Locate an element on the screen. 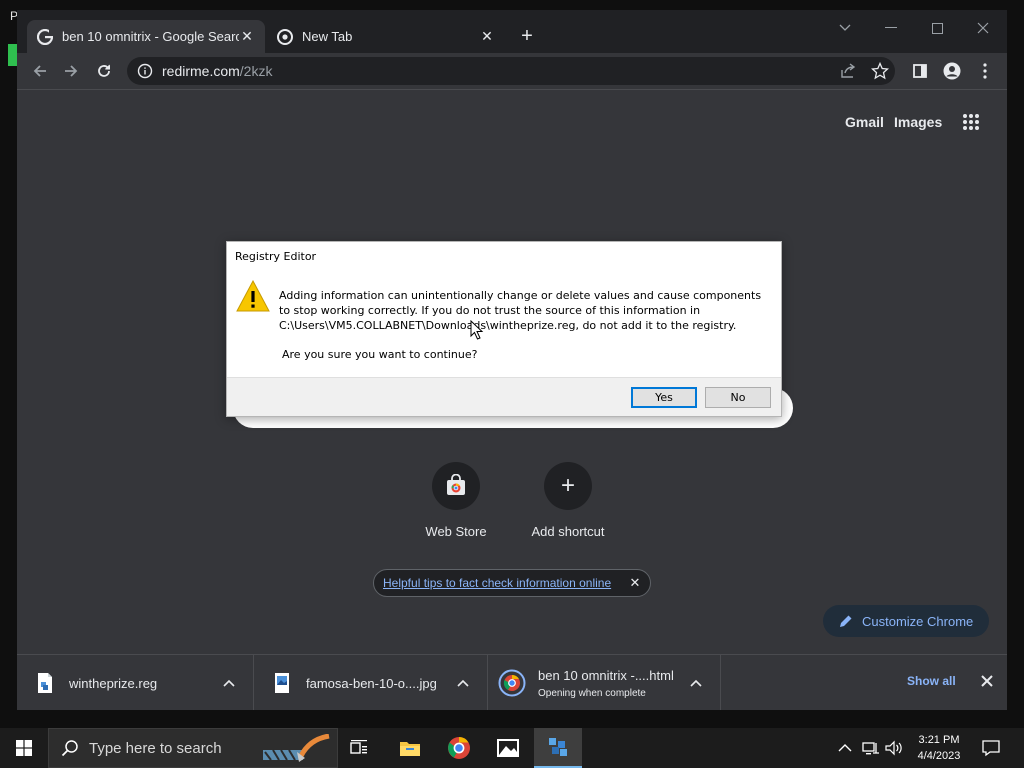 The width and height of the screenshot is (1024, 768). taskbar-search-placeholder: Type here to search is located at coordinates (155, 748).